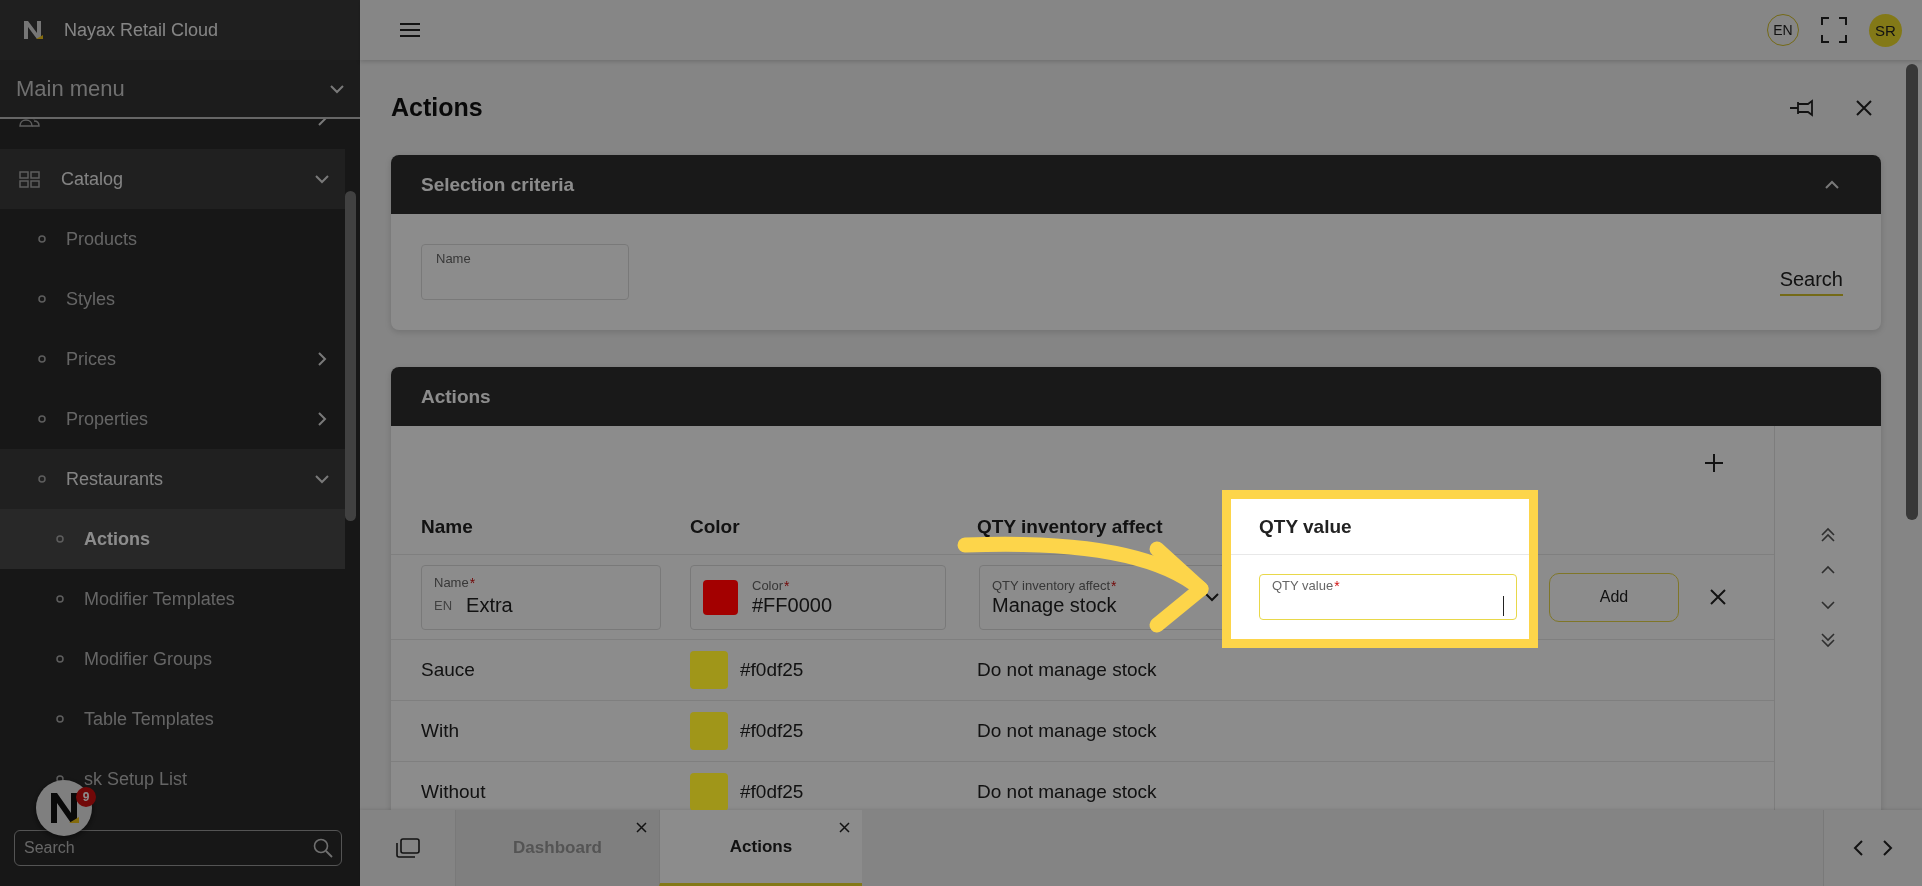 This screenshot has width=1922, height=886. I want to click on card-header: Actions, so click(1136, 396).